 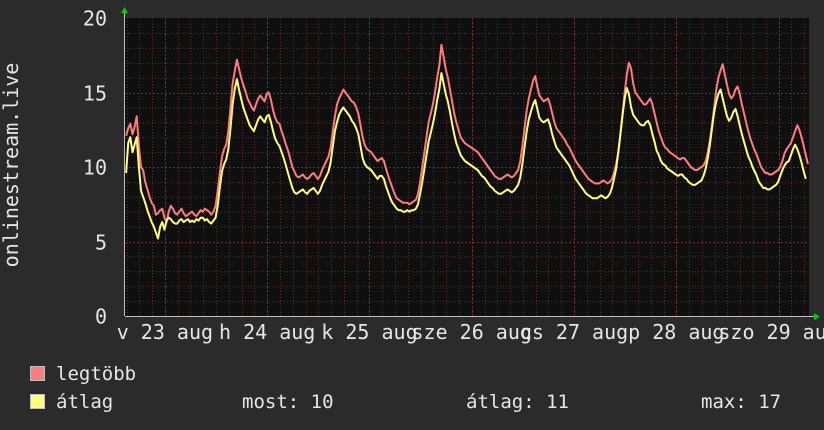 I want to click on legend-item-legtobb: legtöbb, so click(x=83, y=374).